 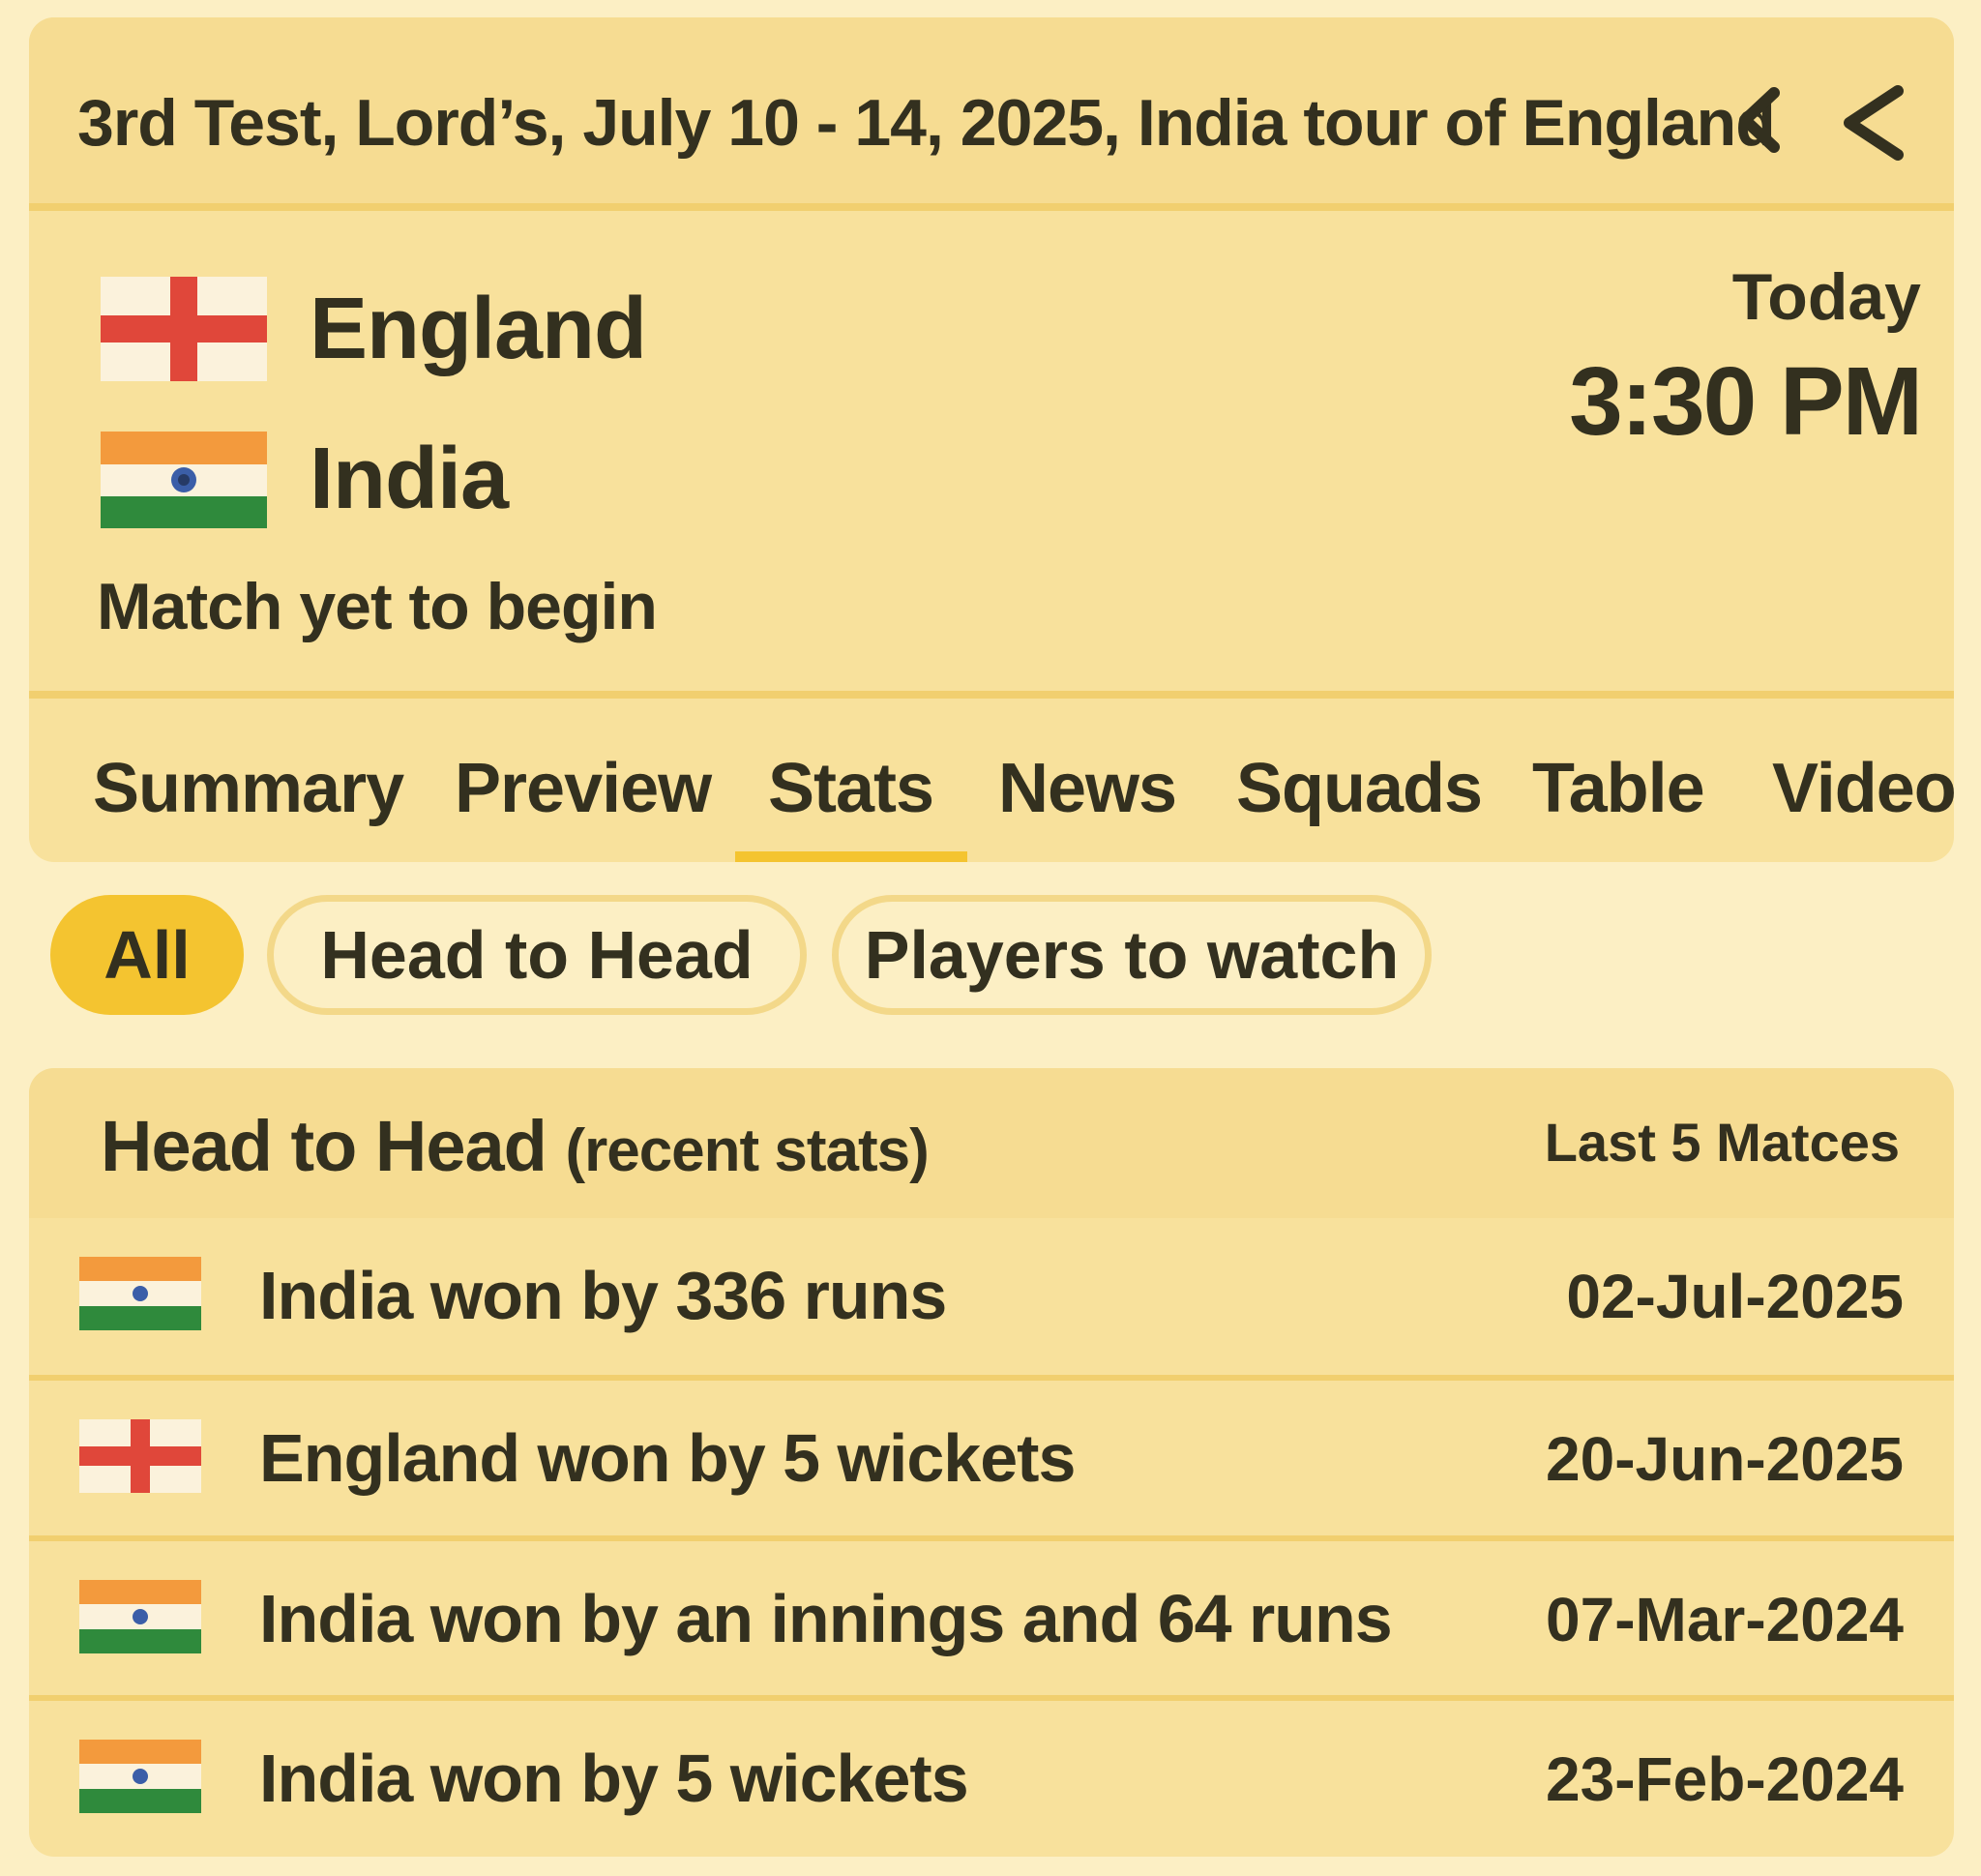 What do you see at coordinates (851, 856) in the screenshot?
I see `active-tab-indicator` at bounding box center [851, 856].